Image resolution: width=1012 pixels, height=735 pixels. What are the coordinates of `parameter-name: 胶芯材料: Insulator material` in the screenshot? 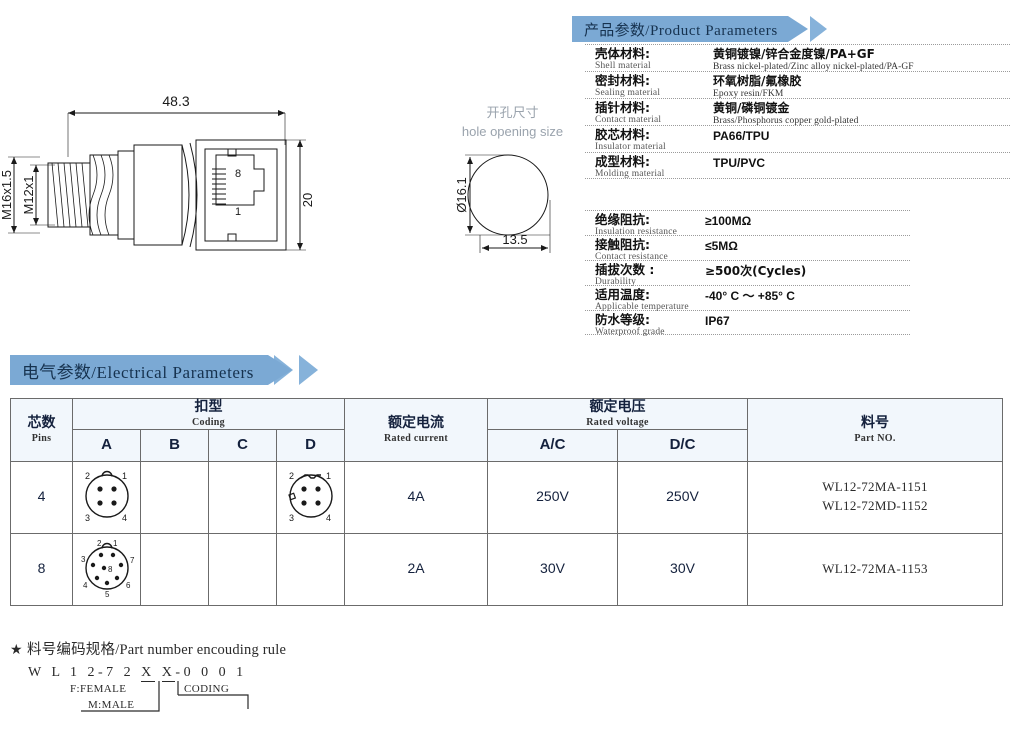 It's located at (649, 140).